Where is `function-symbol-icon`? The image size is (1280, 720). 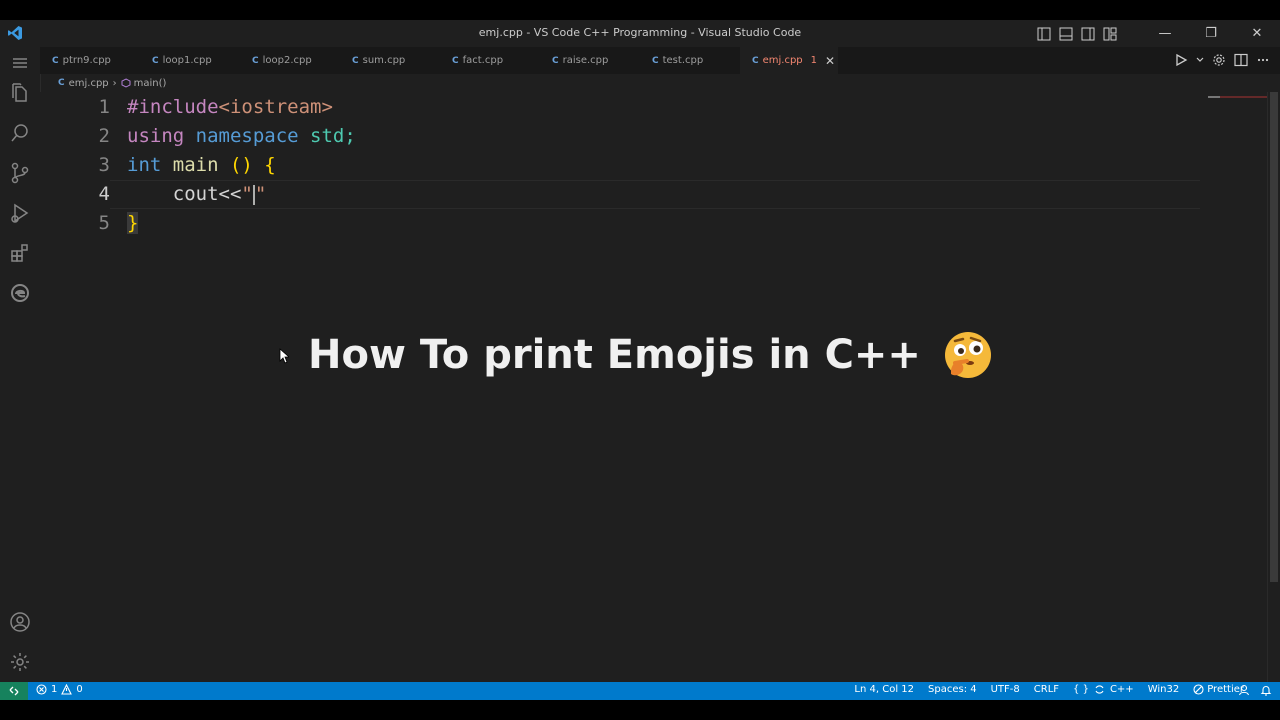 function-symbol-icon is located at coordinates (126, 83).